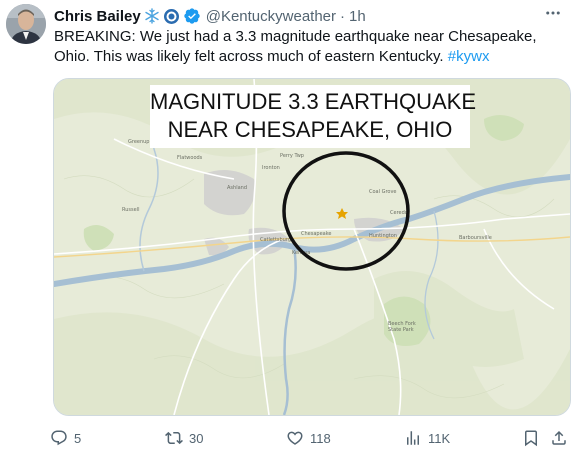  What do you see at coordinates (553, 15) in the screenshot?
I see `more-options-icon` at bounding box center [553, 15].